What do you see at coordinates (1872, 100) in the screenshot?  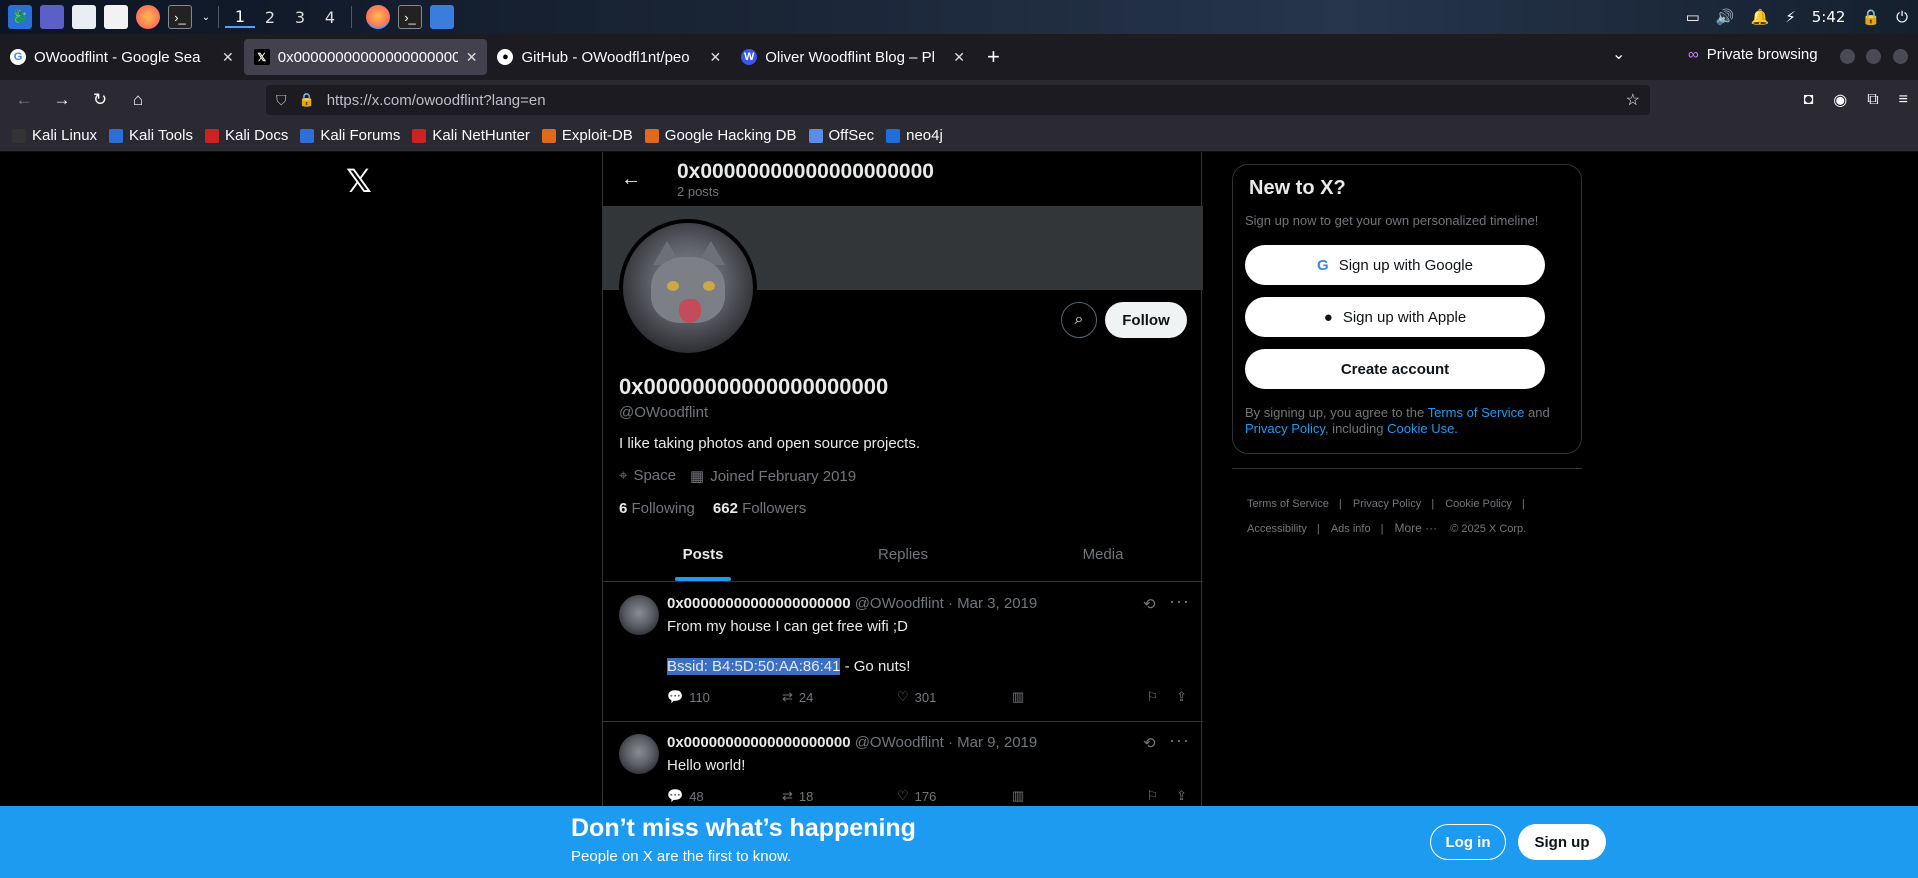 I see `extensions-icon: ⧉` at bounding box center [1872, 100].